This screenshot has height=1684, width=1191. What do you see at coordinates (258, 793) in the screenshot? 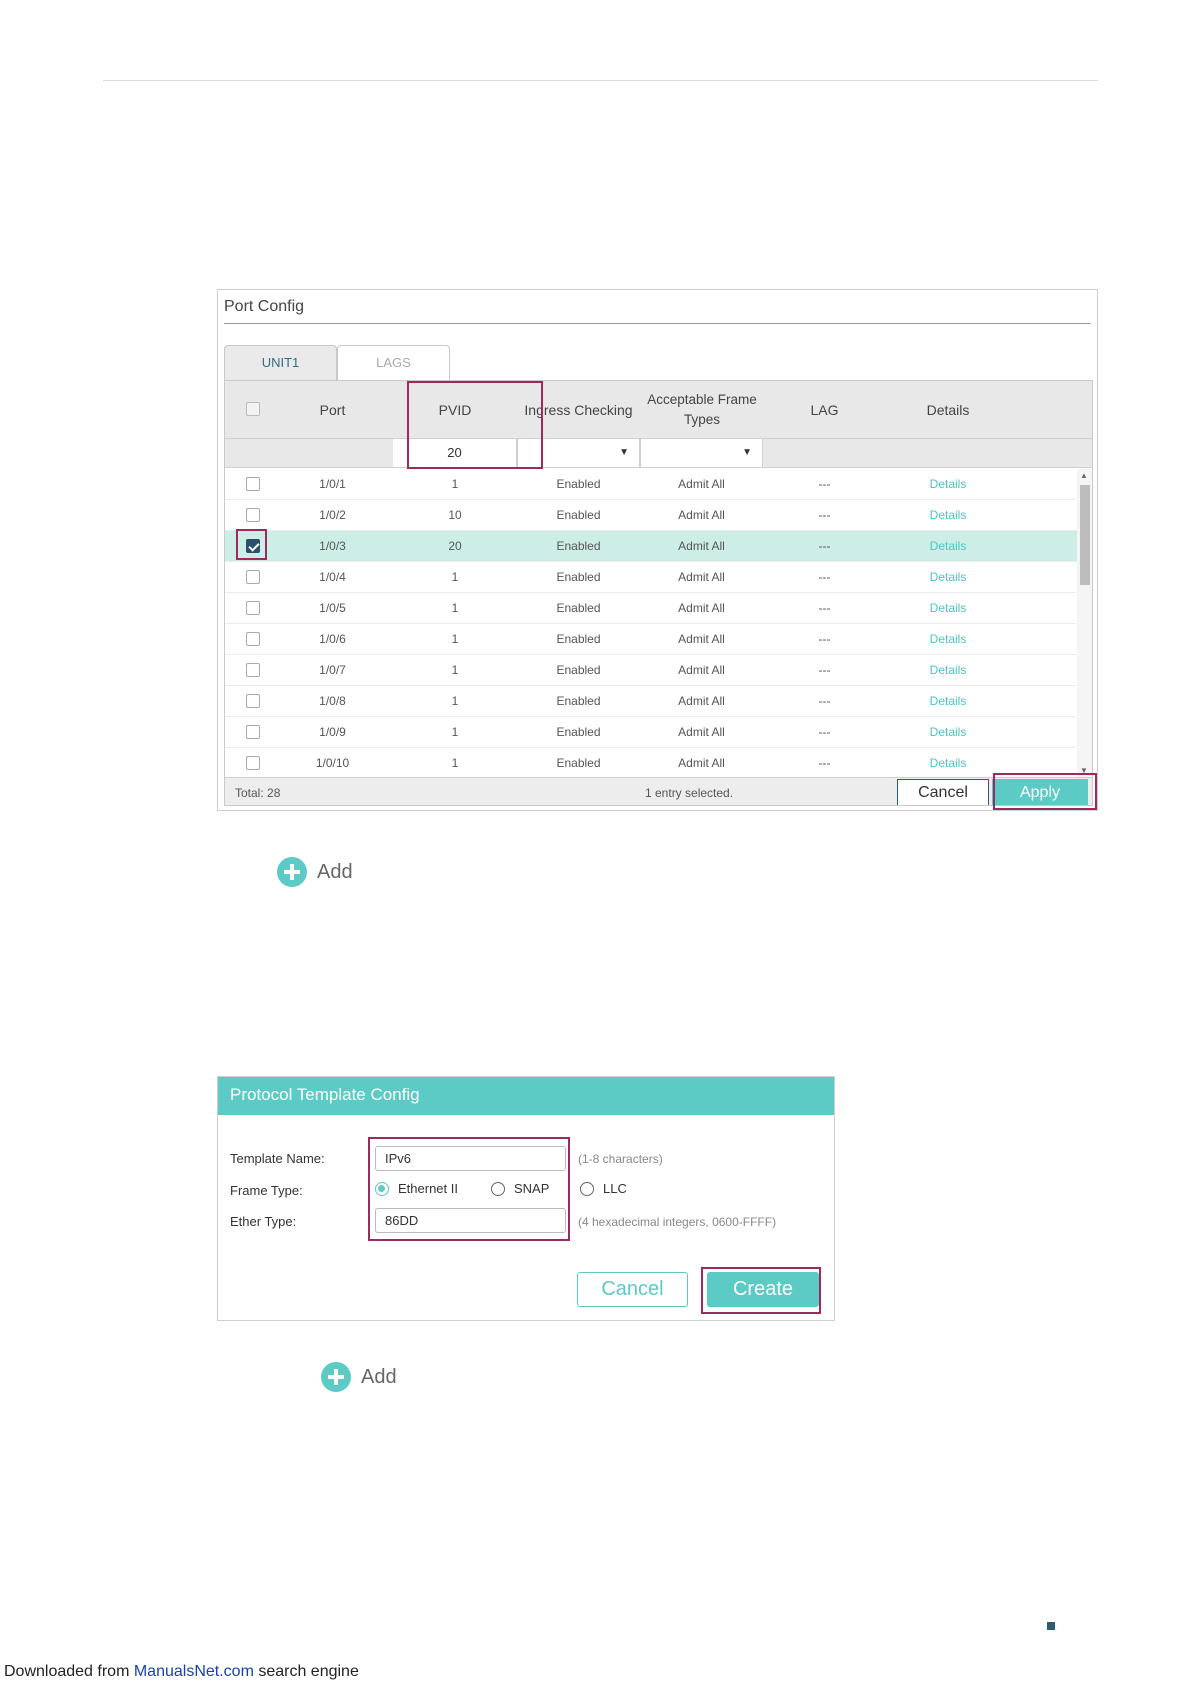
I see `total-count: Total: 28` at bounding box center [258, 793].